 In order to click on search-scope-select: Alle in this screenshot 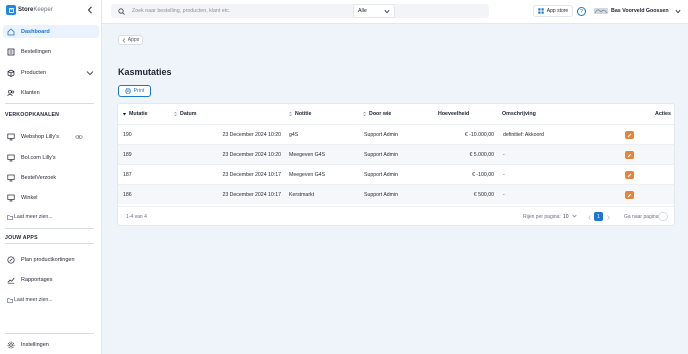, I will do `click(374, 11)`.